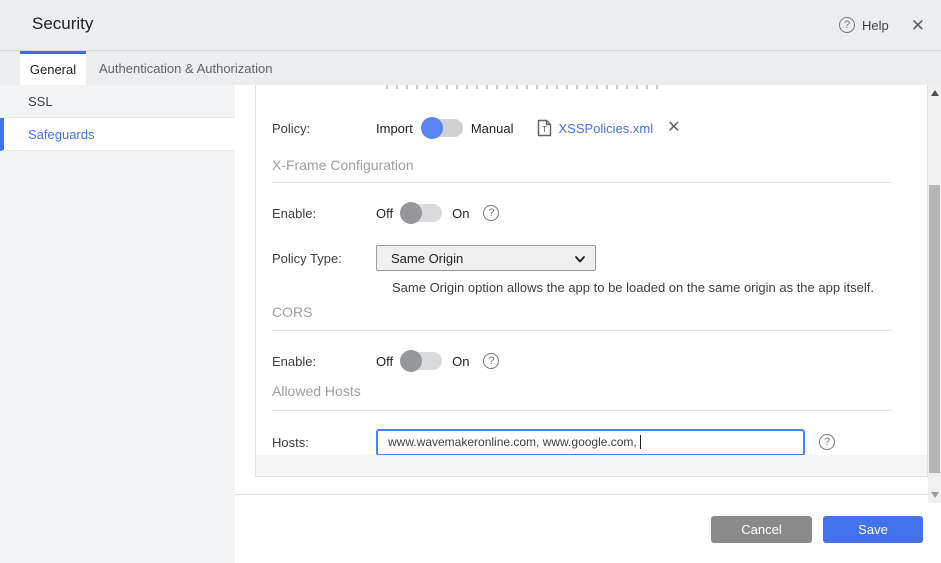 This screenshot has width=941, height=563. Describe the element at coordinates (427, 258) in the screenshot. I see `policy-type-value: Same Origin` at that location.